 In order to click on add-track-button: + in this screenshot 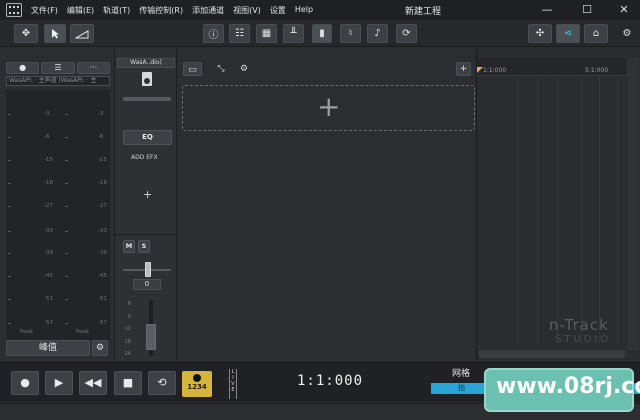, I will do `click(463, 69)`.